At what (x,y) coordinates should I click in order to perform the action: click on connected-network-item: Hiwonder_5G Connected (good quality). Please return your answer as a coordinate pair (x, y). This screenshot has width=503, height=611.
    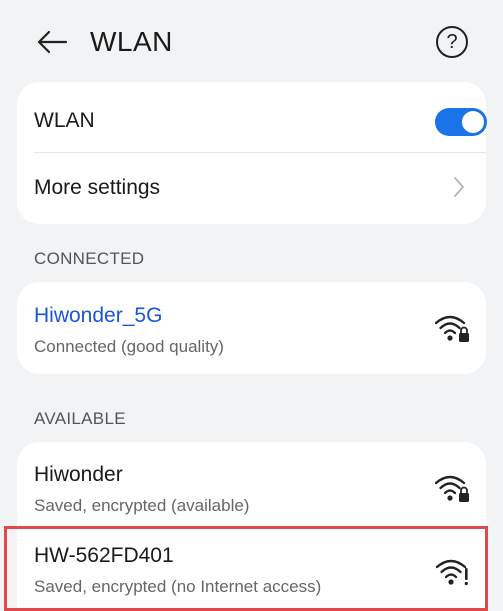
    Looking at the image, I should click on (251, 328).